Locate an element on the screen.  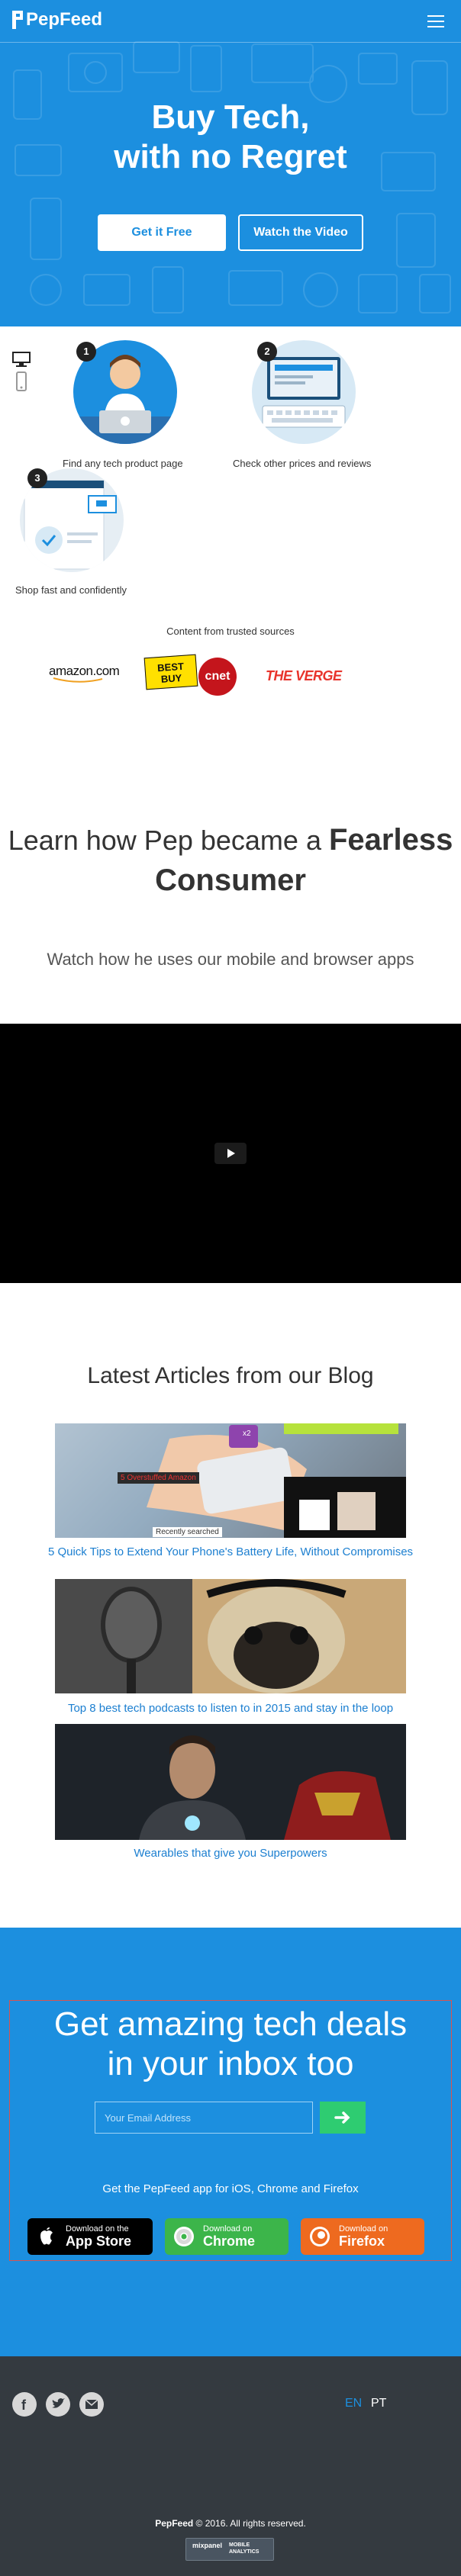
email-submit-button is located at coordinates (343, 2118).